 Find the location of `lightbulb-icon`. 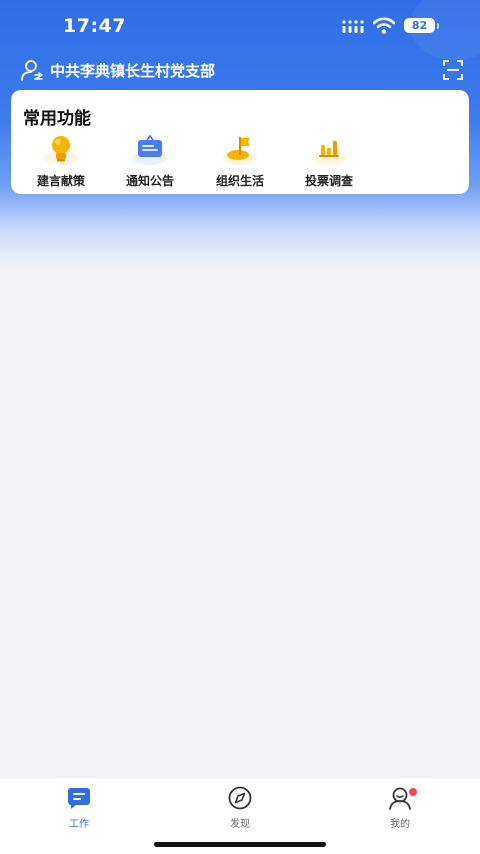

lightbulb-icon is located at coordinates (61, 150).